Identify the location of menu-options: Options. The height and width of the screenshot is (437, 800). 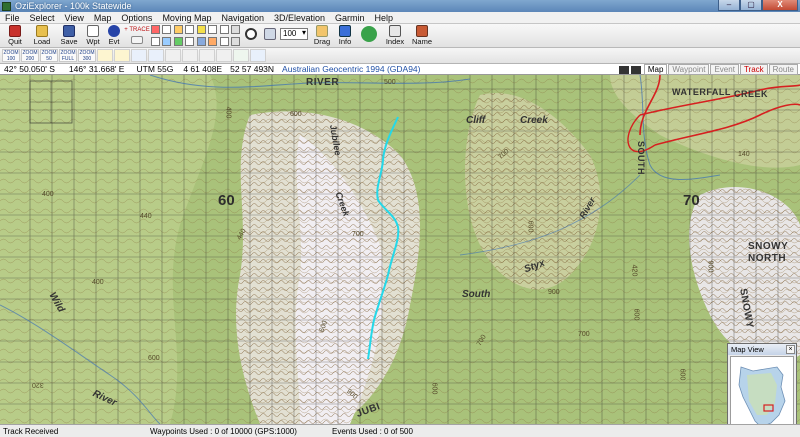
(136, 18).